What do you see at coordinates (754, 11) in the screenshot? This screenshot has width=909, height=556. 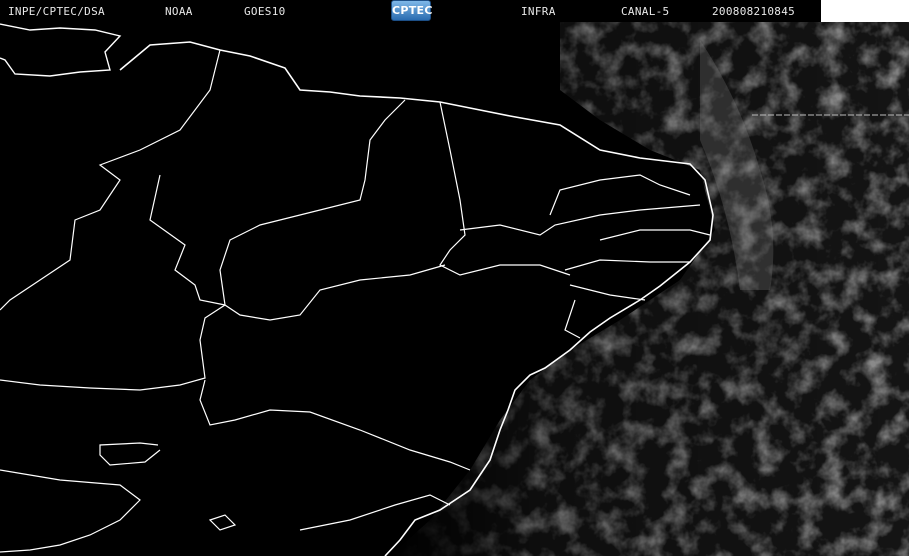 I see `datetime-label: 200808210845` at bounding box center [754, 11].